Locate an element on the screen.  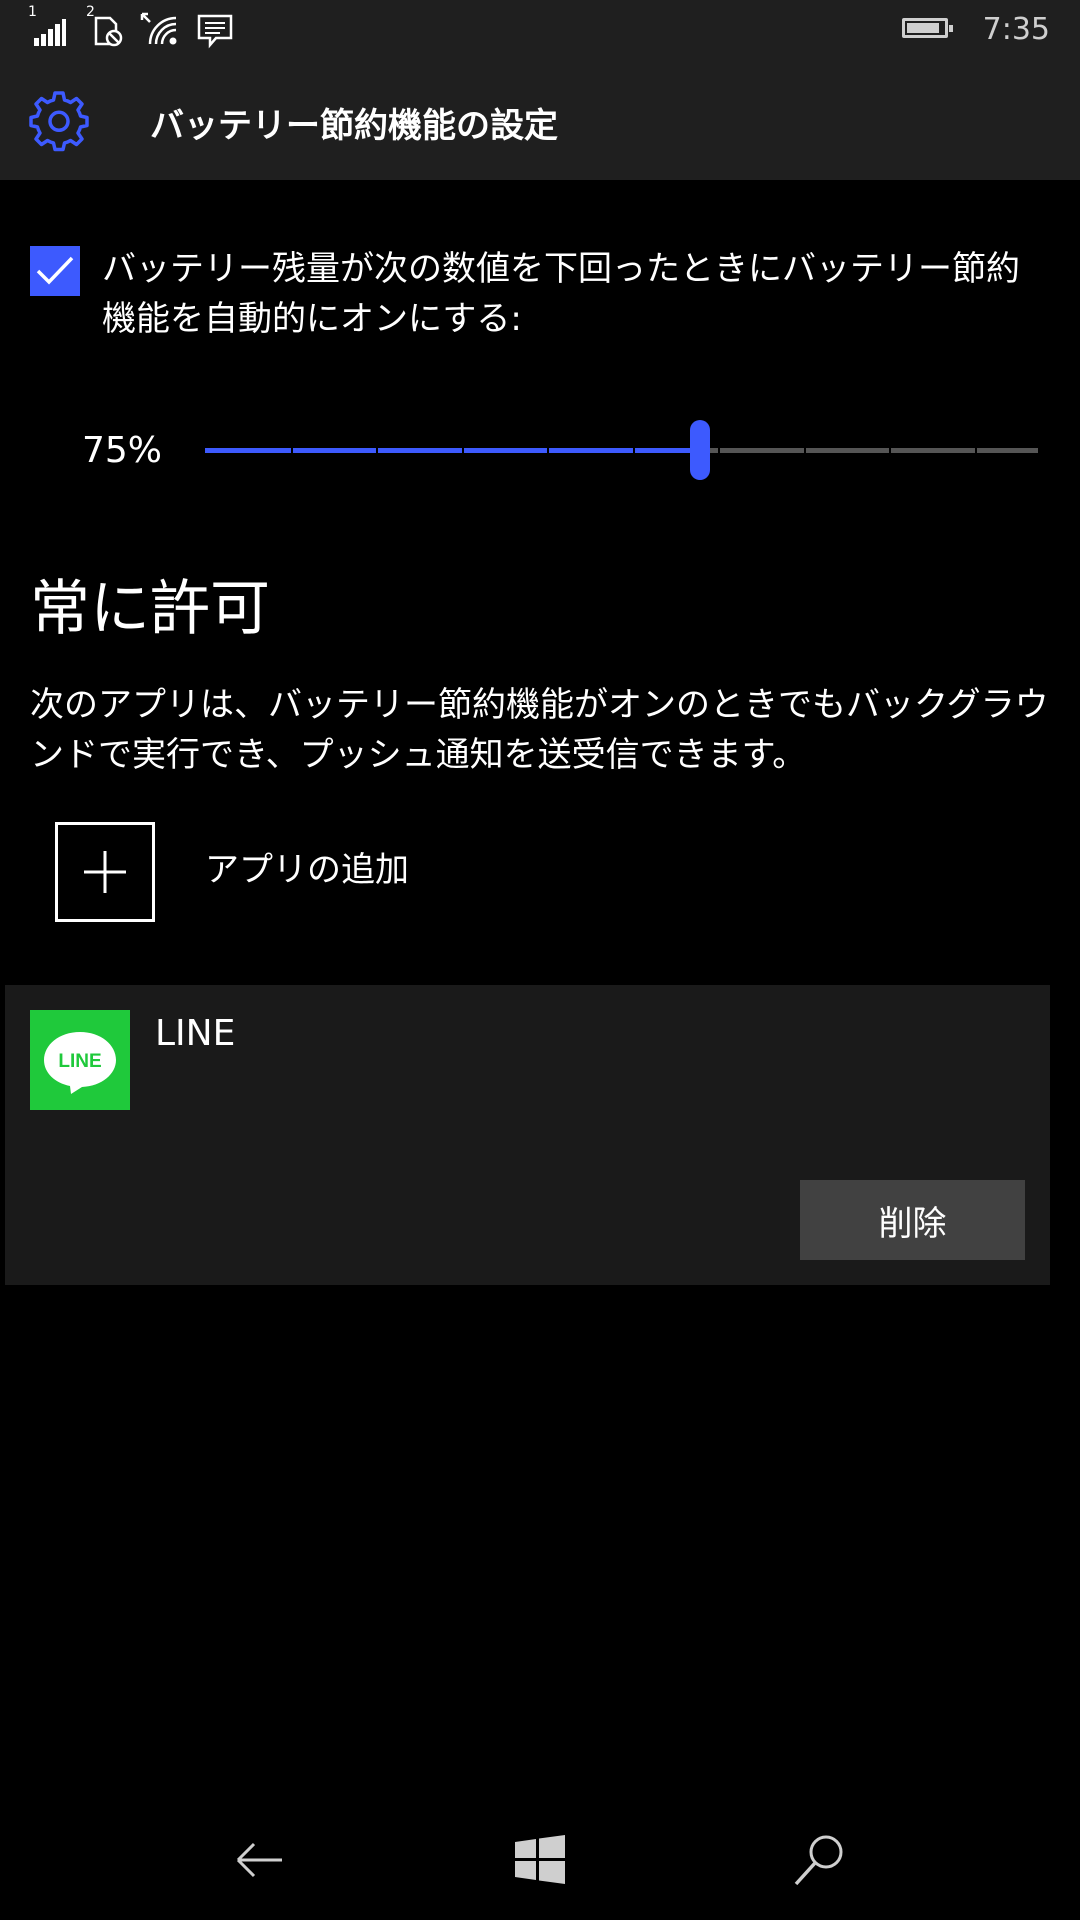
page-header: バッテリー節約機能の設定 is located at coordinates (540, 120).